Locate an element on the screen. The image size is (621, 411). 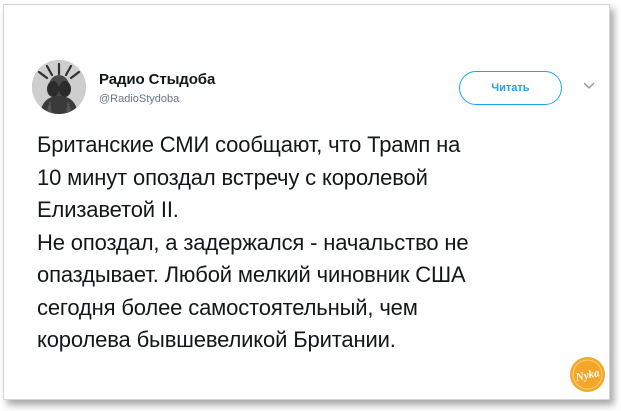
tweet-line: опаздывает. Любой мелкий чиновник США is located at coordinates (251, 274).